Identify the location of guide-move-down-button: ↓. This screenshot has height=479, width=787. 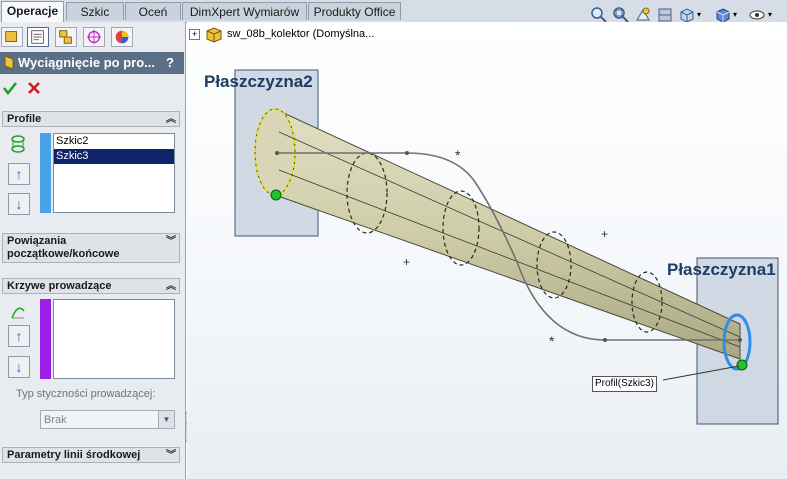
(19, 367).